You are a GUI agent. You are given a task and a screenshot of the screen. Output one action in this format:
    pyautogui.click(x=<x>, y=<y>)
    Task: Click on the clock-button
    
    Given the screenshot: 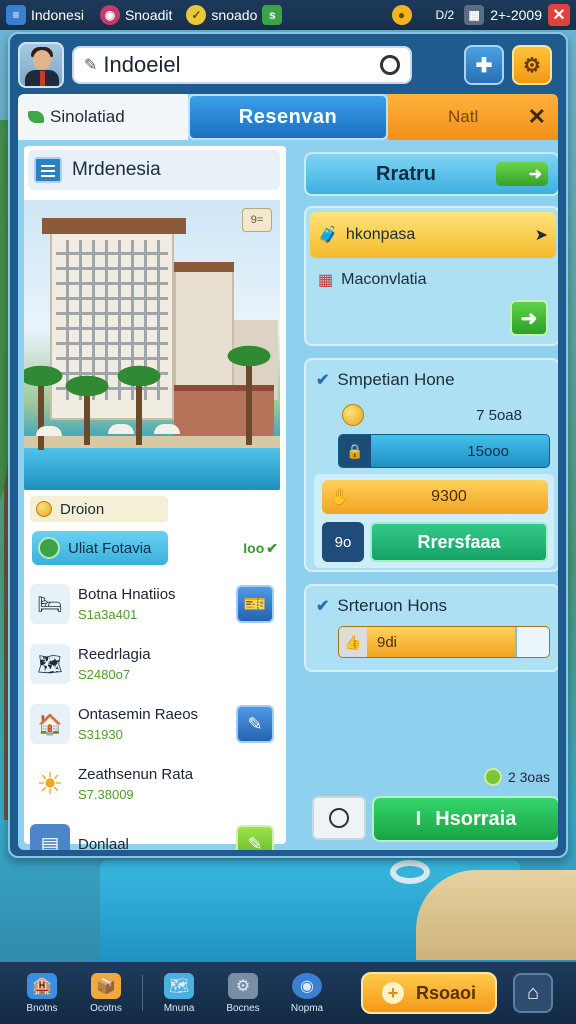 What is the action you would take?
    pyautogui.click(x=339, y=818)
    